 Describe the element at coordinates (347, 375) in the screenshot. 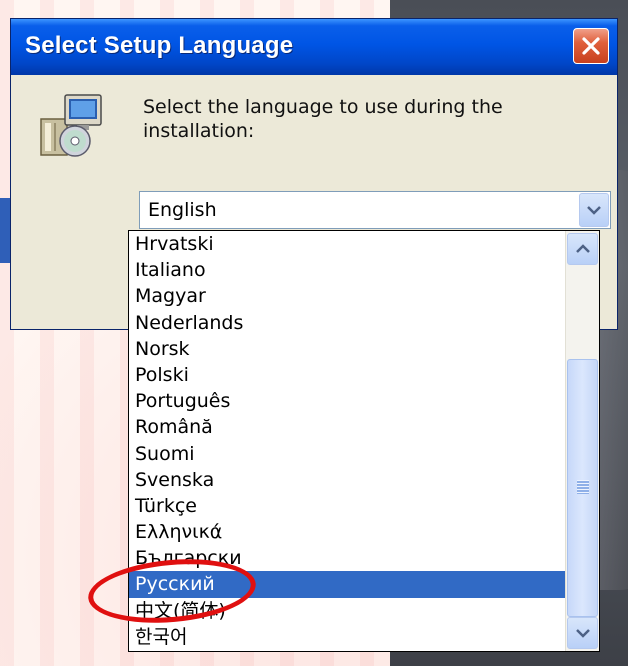

I see `language-option: Polski` at that location.